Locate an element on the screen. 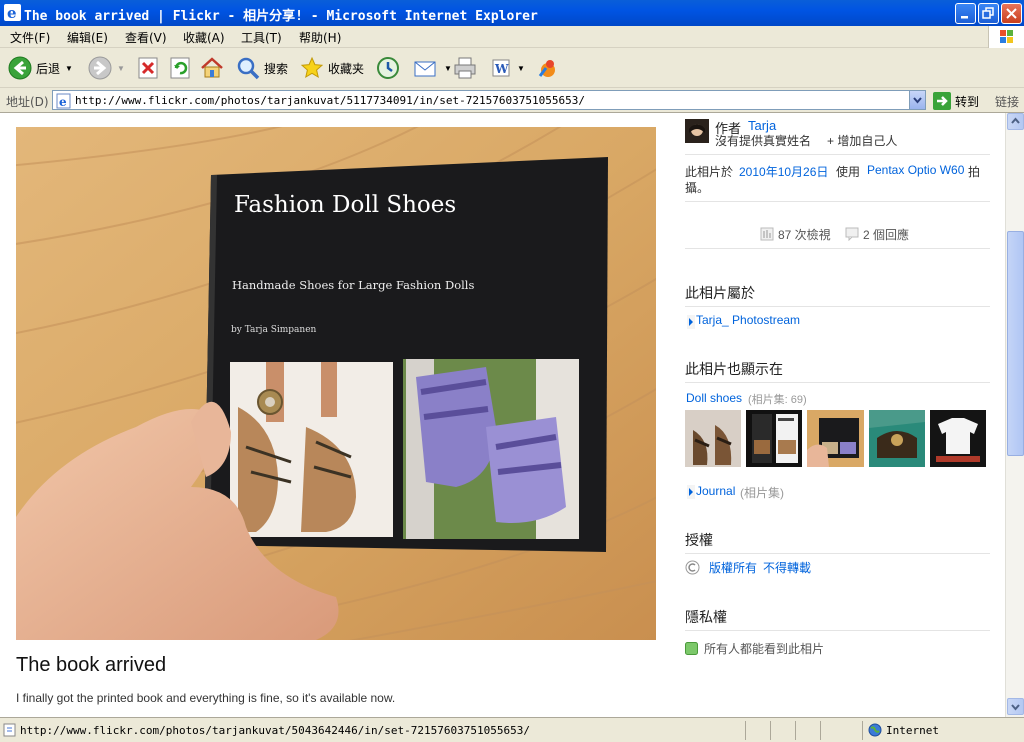 This screenshot has width=1024, height=742. scroll-thumb is located at coordinates (1015, 343).